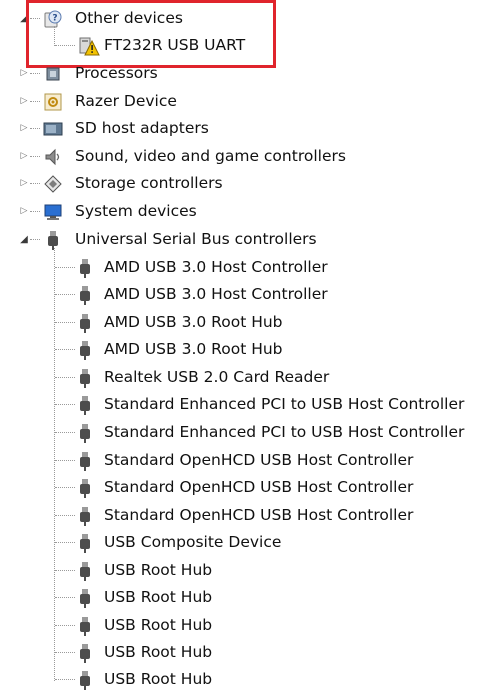 Image resolution: width=480 pixels, height=700 pixels. I want to click on storage-icon, so click(53, 184).